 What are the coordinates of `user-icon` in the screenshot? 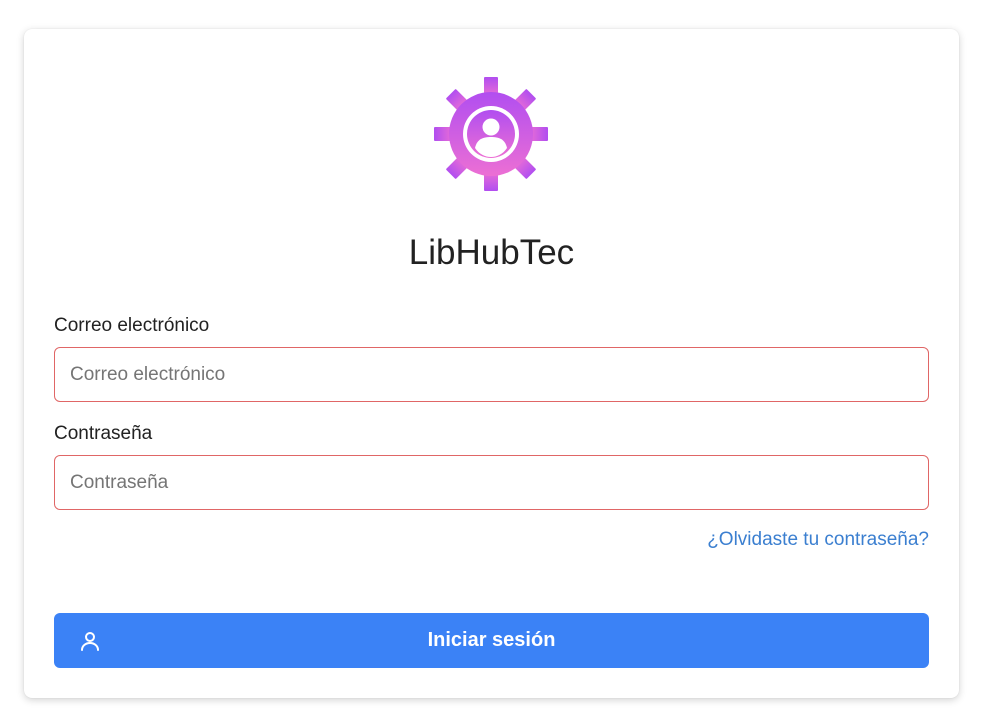 It's located at (90, 641).